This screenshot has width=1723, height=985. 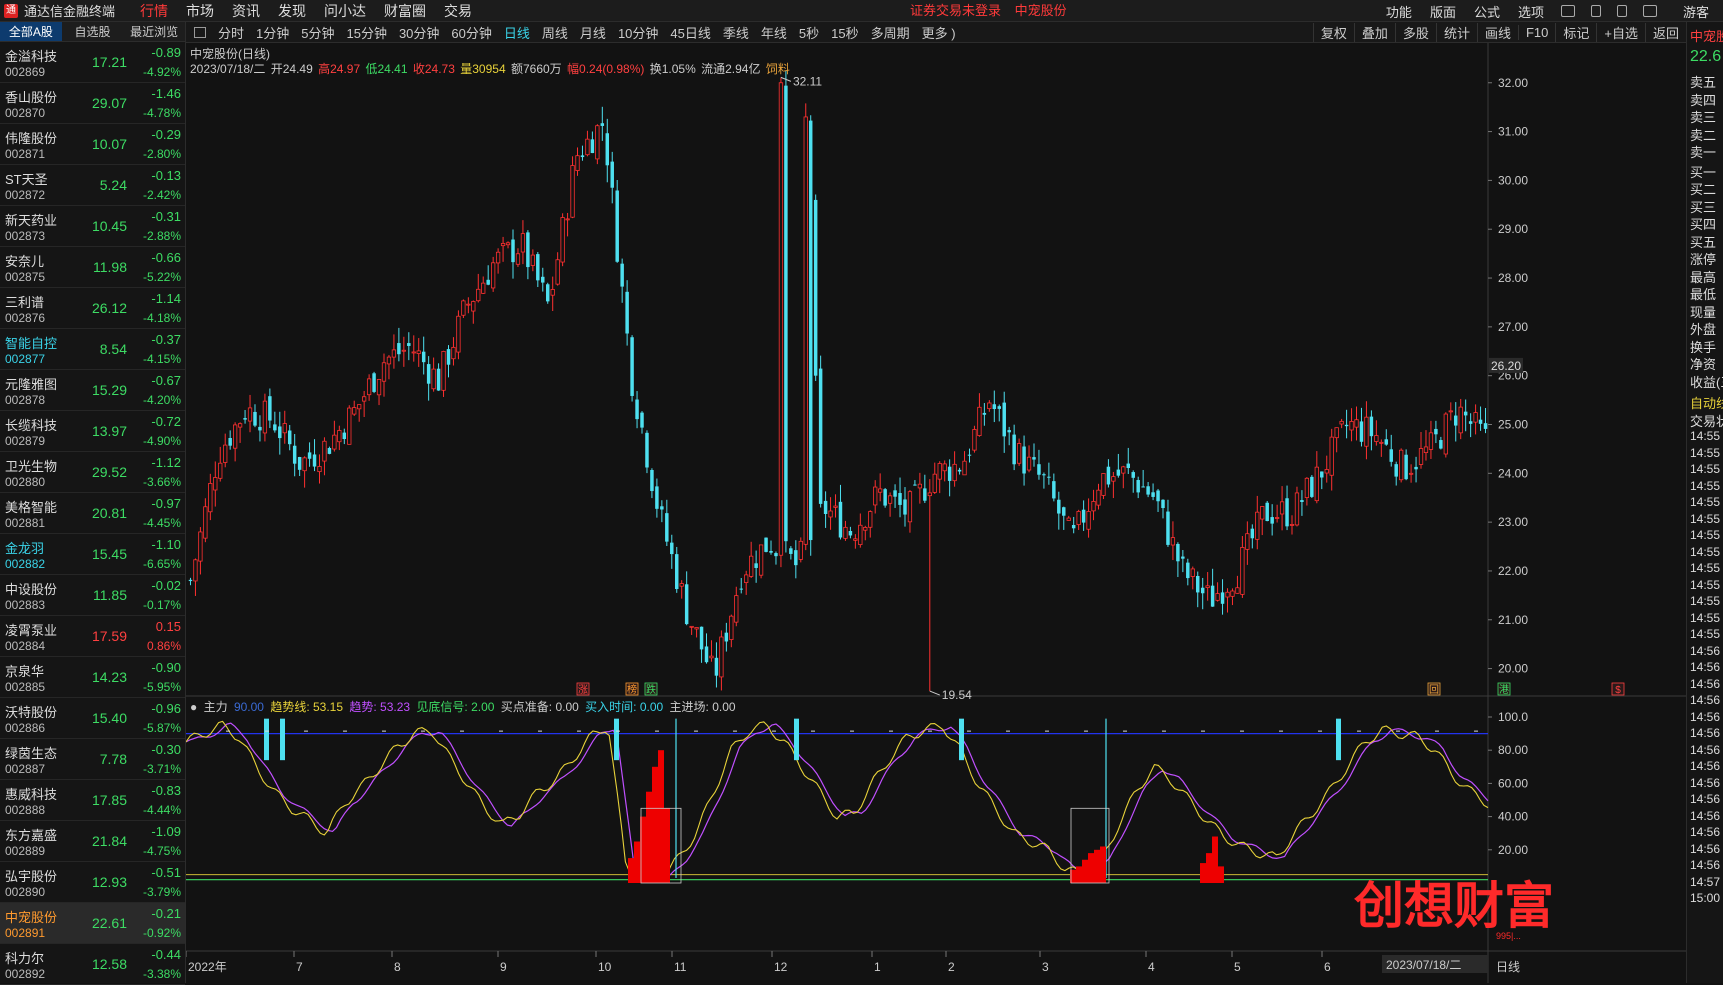 I want to click on menu-layout: 版面, so click(x=1443, y=11).